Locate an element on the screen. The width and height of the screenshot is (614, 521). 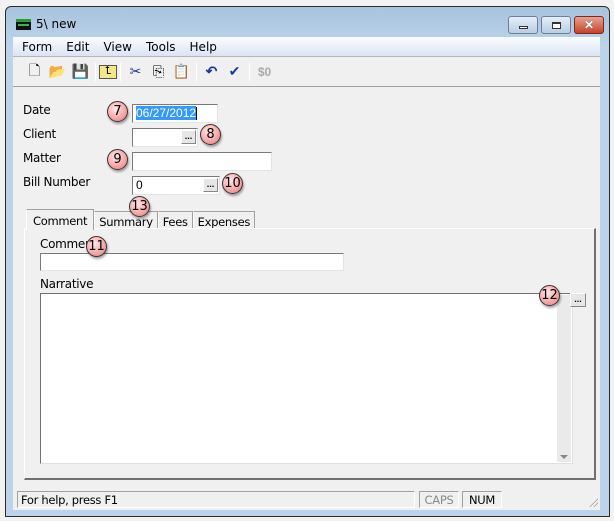
window-title: 5\ new is located at coordinates (56, 24).